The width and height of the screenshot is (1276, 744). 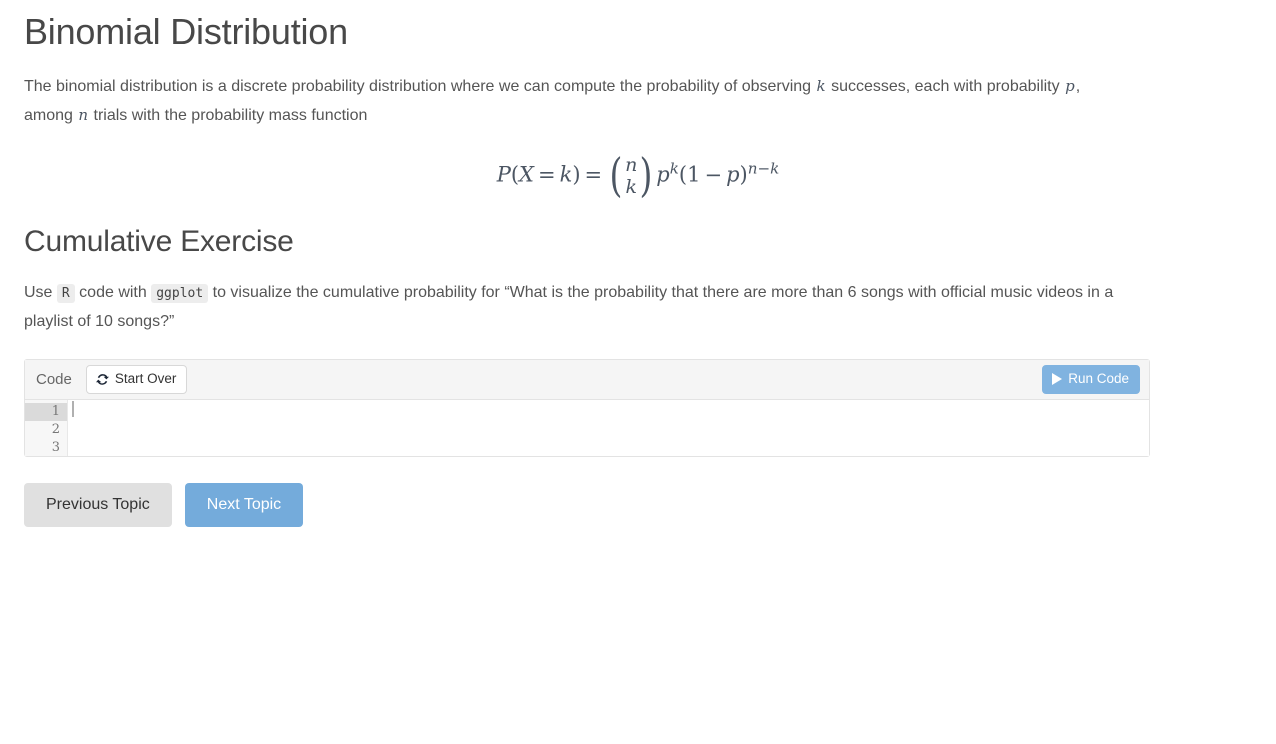 What do you see at coordinates (694, 174) in the screenshot?
I see `formula-one: 1` at bounding box center [694, 174].